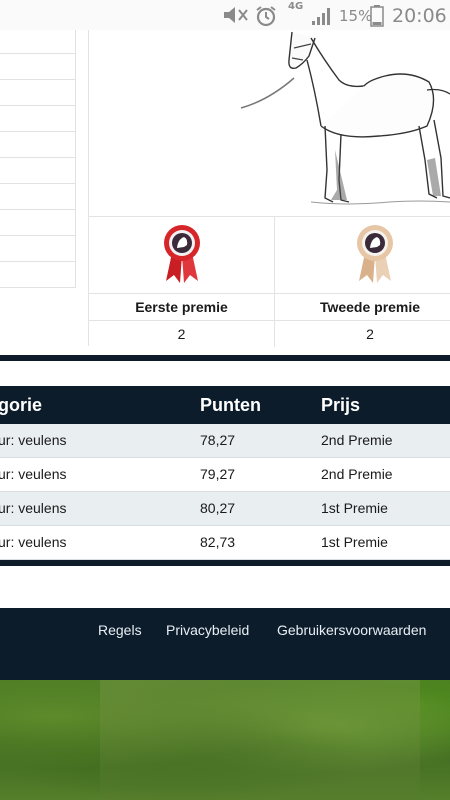 This screenshot has height=800, width=450. I want to click on cell-points: 78,27, so click(218, 440).